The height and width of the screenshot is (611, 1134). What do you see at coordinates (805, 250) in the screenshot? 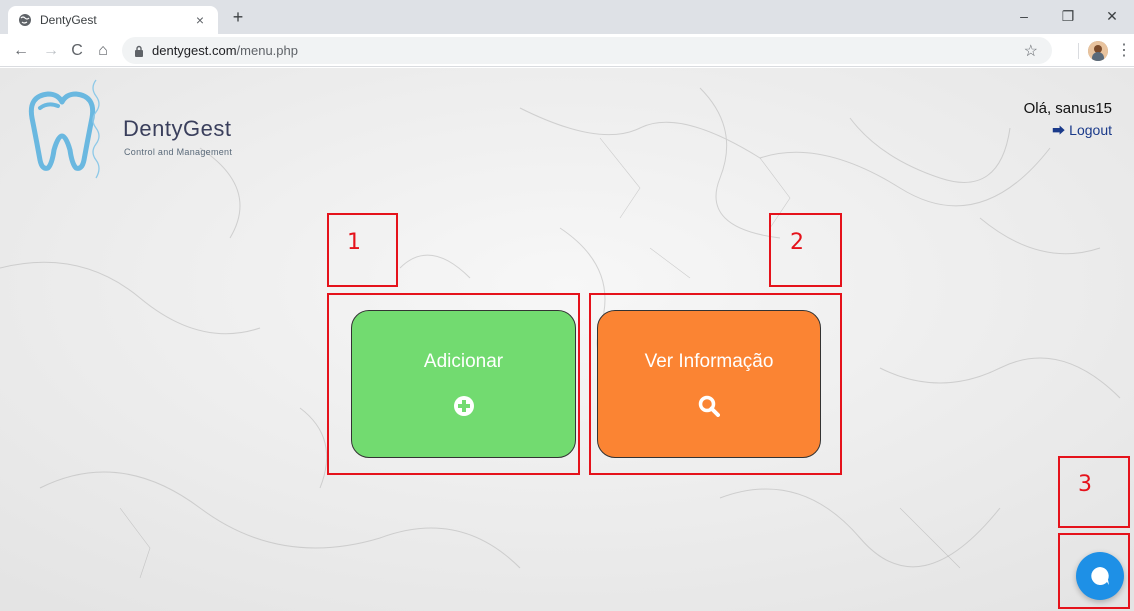
I see `callout-box-2-label` at bounding box center [805, 250].